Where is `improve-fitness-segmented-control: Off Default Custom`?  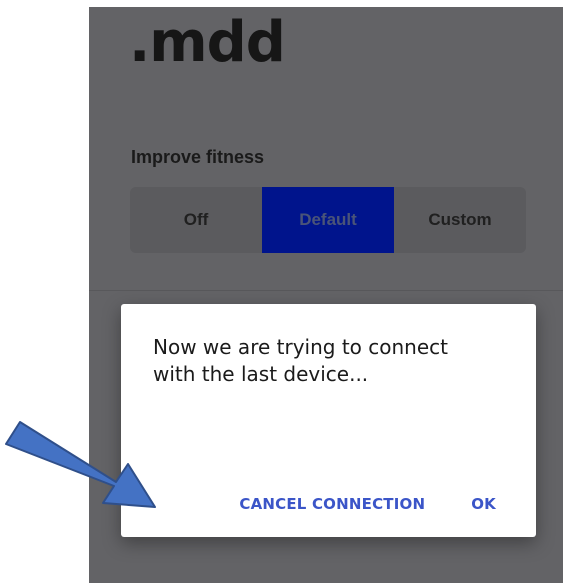
improve-fitness-segmented-control: Off Default Custom is located at coordinates (328, 220).